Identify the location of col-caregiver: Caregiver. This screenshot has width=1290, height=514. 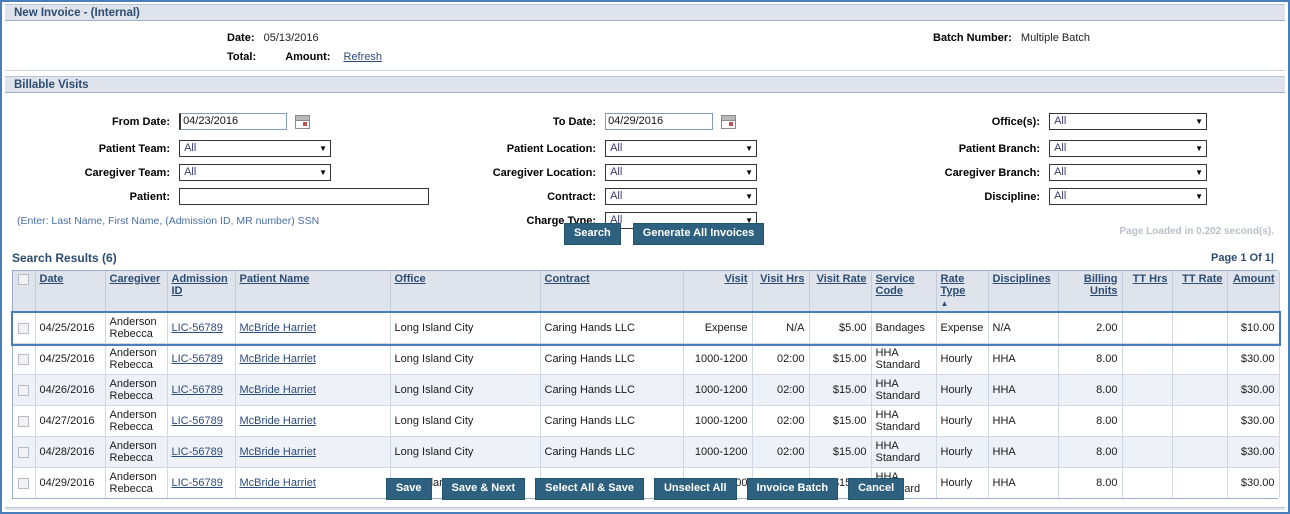
(136, 292).